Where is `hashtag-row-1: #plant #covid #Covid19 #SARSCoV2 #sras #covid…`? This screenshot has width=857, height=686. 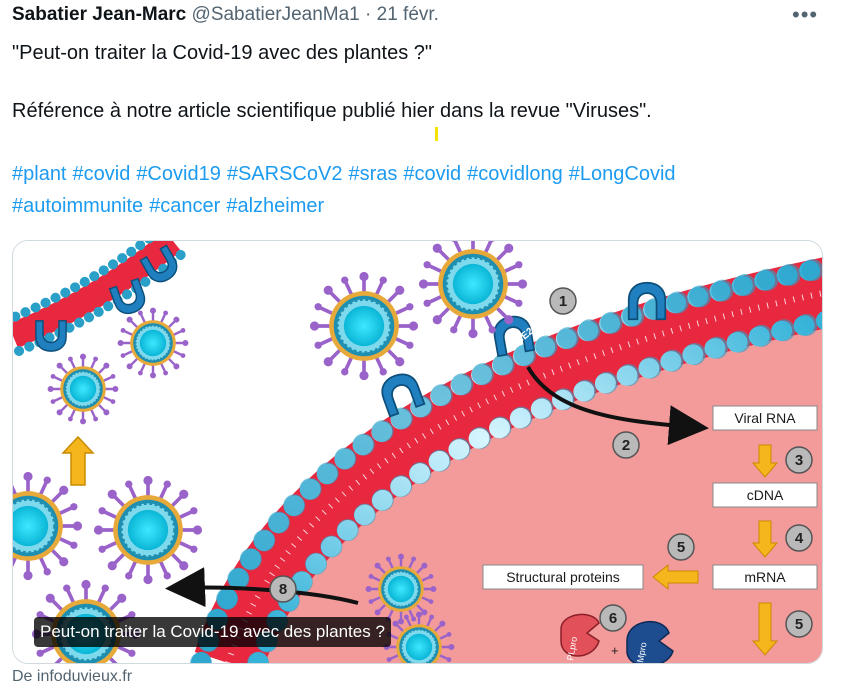 hashtag-row-1: #plant #covid #Covid19 #SARSCoV2 #sras #covid… is located at coordinates (344, 174).